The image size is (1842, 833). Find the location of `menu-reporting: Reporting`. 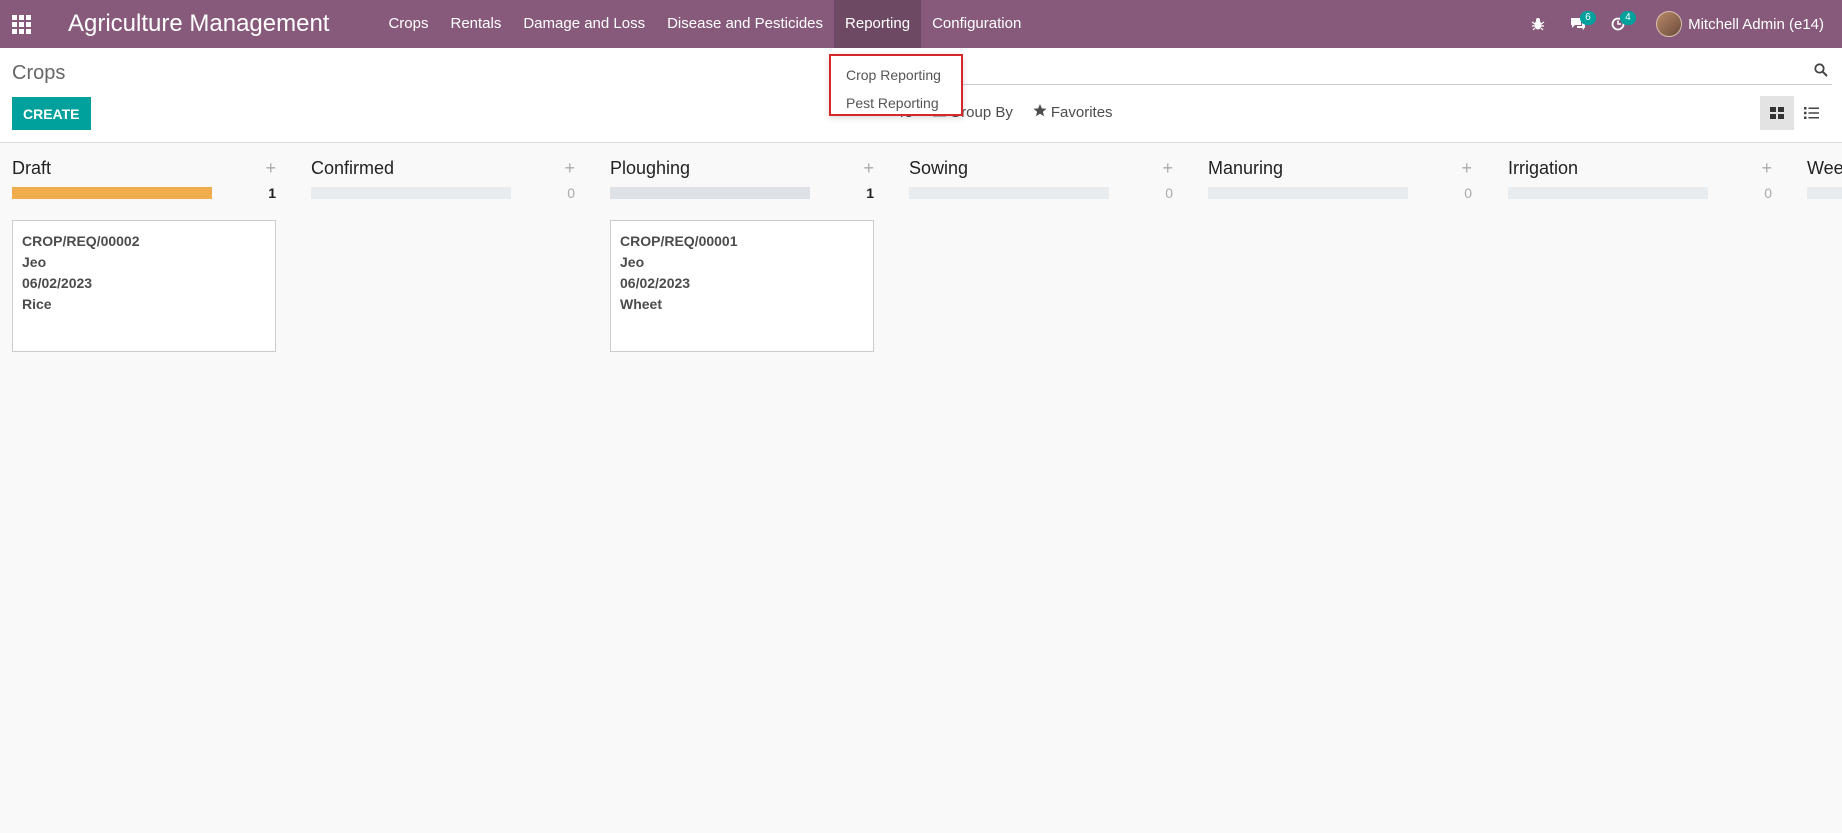

menu-reporting: Reporting is located at coordinates (878, 24).